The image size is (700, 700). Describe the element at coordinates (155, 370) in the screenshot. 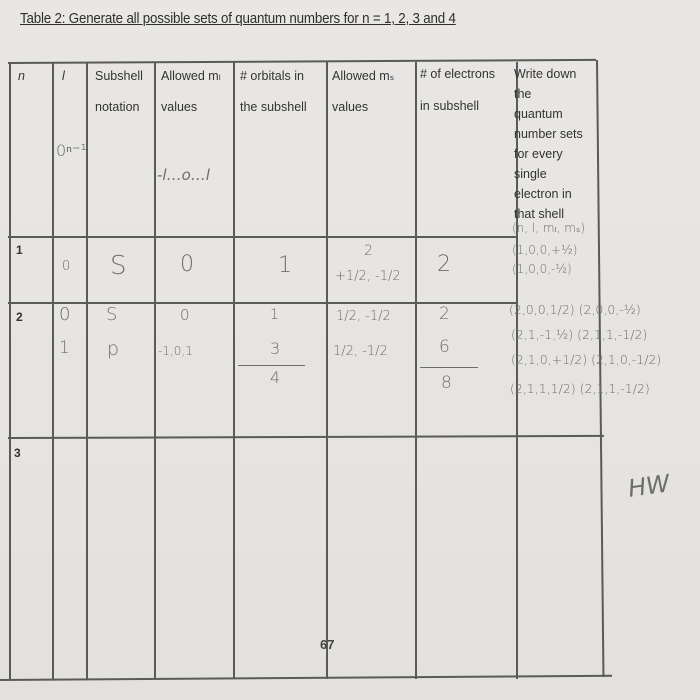

I see `col-divider-subshell-ml` at that location.